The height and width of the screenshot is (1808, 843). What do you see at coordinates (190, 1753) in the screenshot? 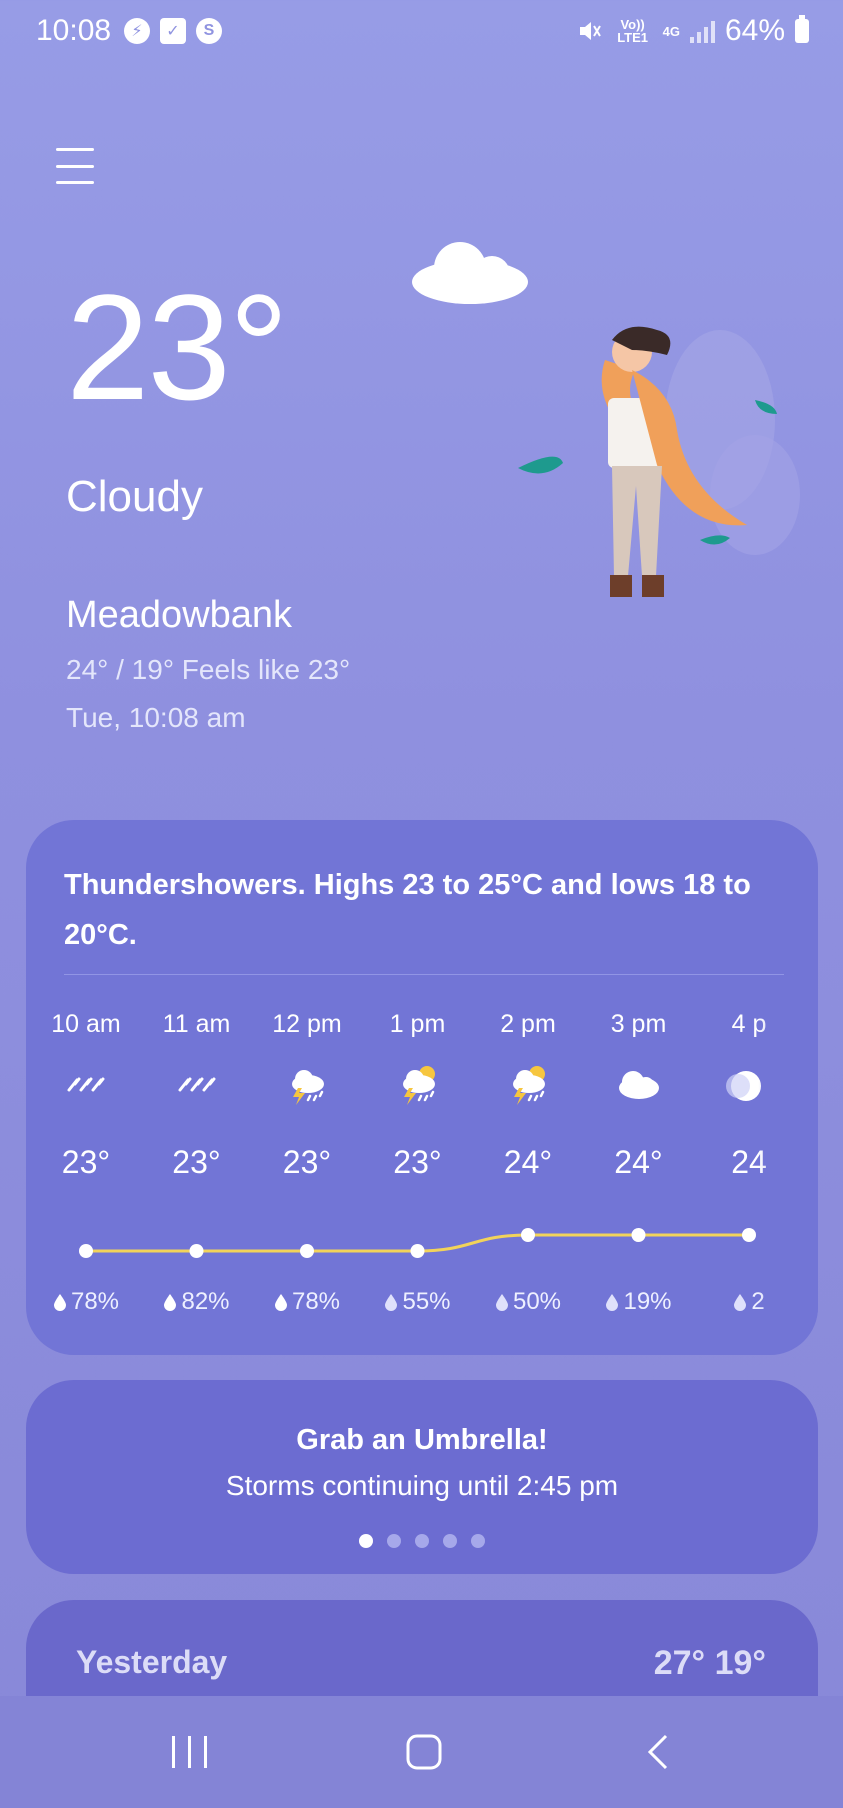
I see `recent-apps-button` at bounding box center [190, 1753].